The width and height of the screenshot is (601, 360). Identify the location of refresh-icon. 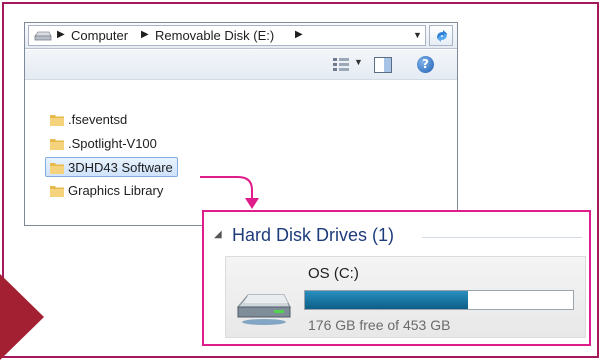
(442, 36).